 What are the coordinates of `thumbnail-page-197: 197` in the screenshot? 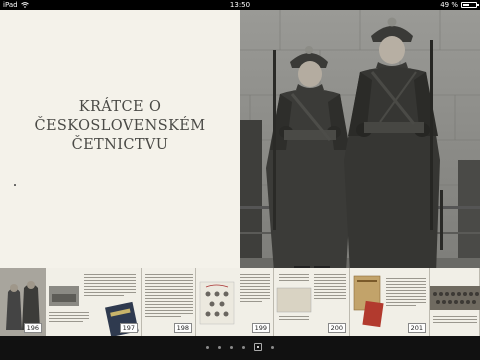 It's located at (94, 302).